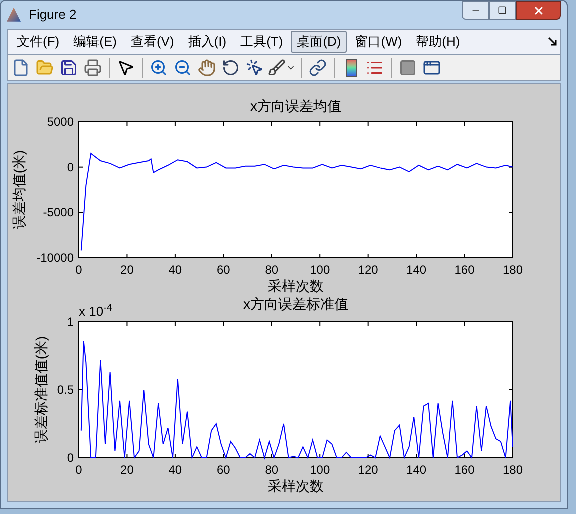 This screenshot has width=576, height=514. Describe the element at coordinates (95, 310) in the screenshot. I see `axis-exponent: x 10$^{-4}$` at that location.